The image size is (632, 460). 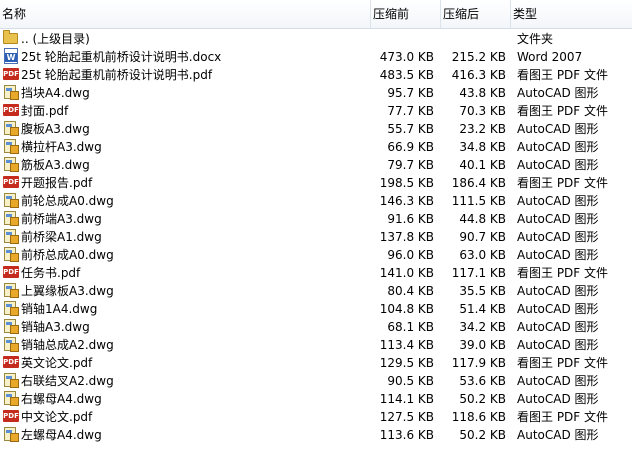 I want to click on file-name: .. (上级目录), so click(x=55, y=39).